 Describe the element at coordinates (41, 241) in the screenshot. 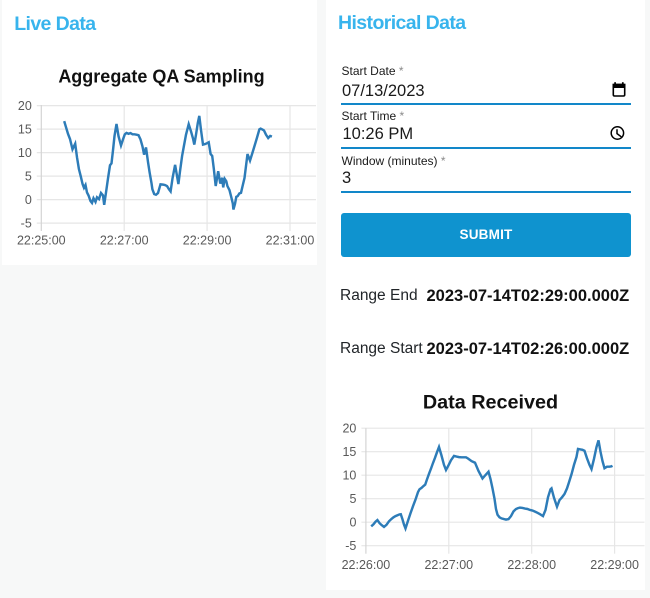

I see `svg-text: 22:25:00` at that location.